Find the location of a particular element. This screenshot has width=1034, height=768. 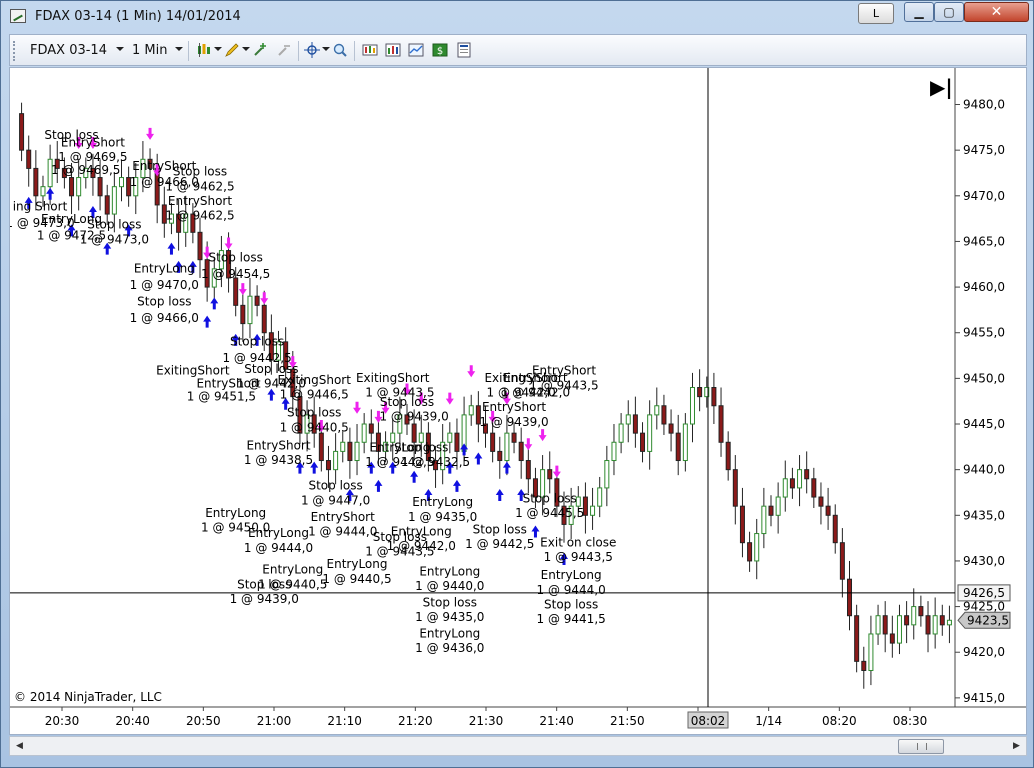

plus-pointer-icon is located at coordinates (260, 50).